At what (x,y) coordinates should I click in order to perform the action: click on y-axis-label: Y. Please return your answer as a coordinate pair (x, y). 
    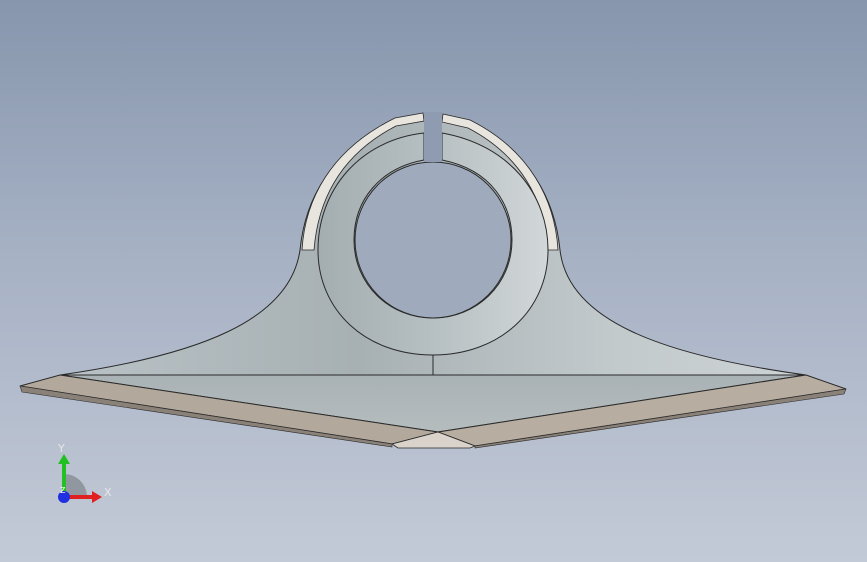
    Looking at the image, I should click on (61, 448).